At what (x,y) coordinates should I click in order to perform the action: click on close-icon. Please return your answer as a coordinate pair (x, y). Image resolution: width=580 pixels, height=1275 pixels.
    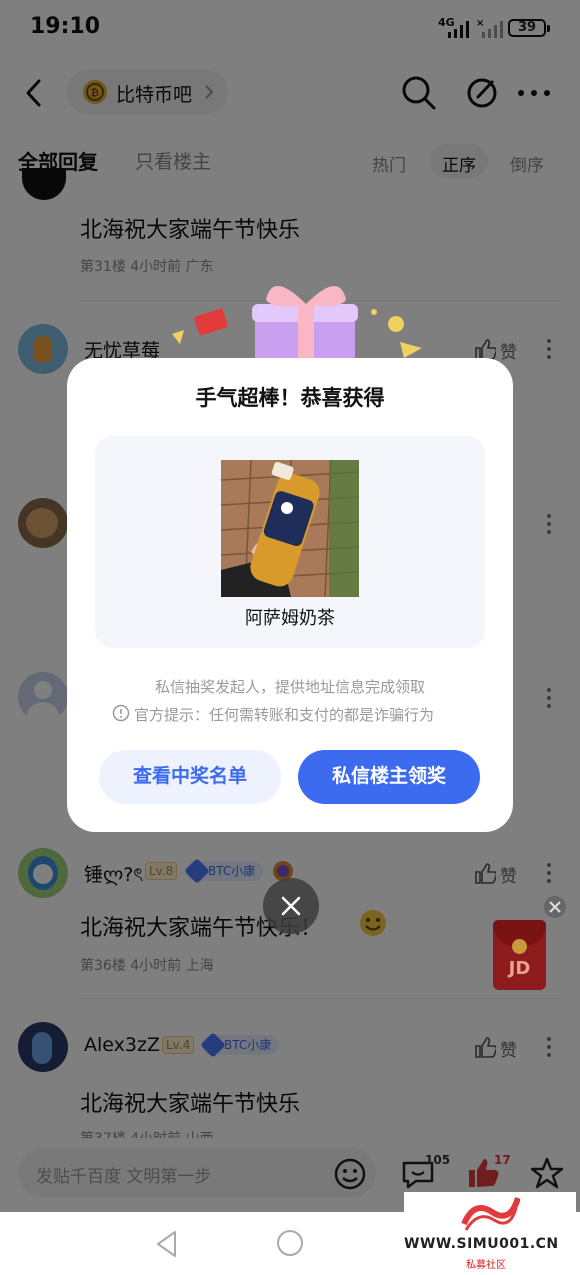
    Looking at the image, I should click on (291, 906).